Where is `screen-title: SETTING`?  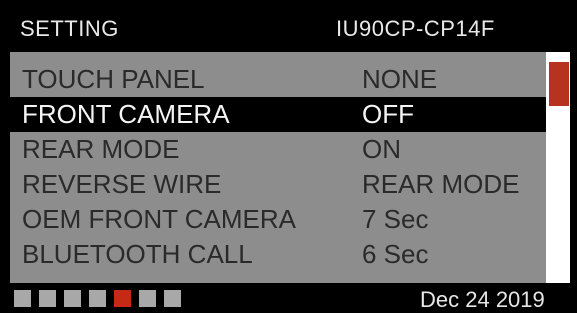 screen-title: SETTING is located at coordinates (69, 28).